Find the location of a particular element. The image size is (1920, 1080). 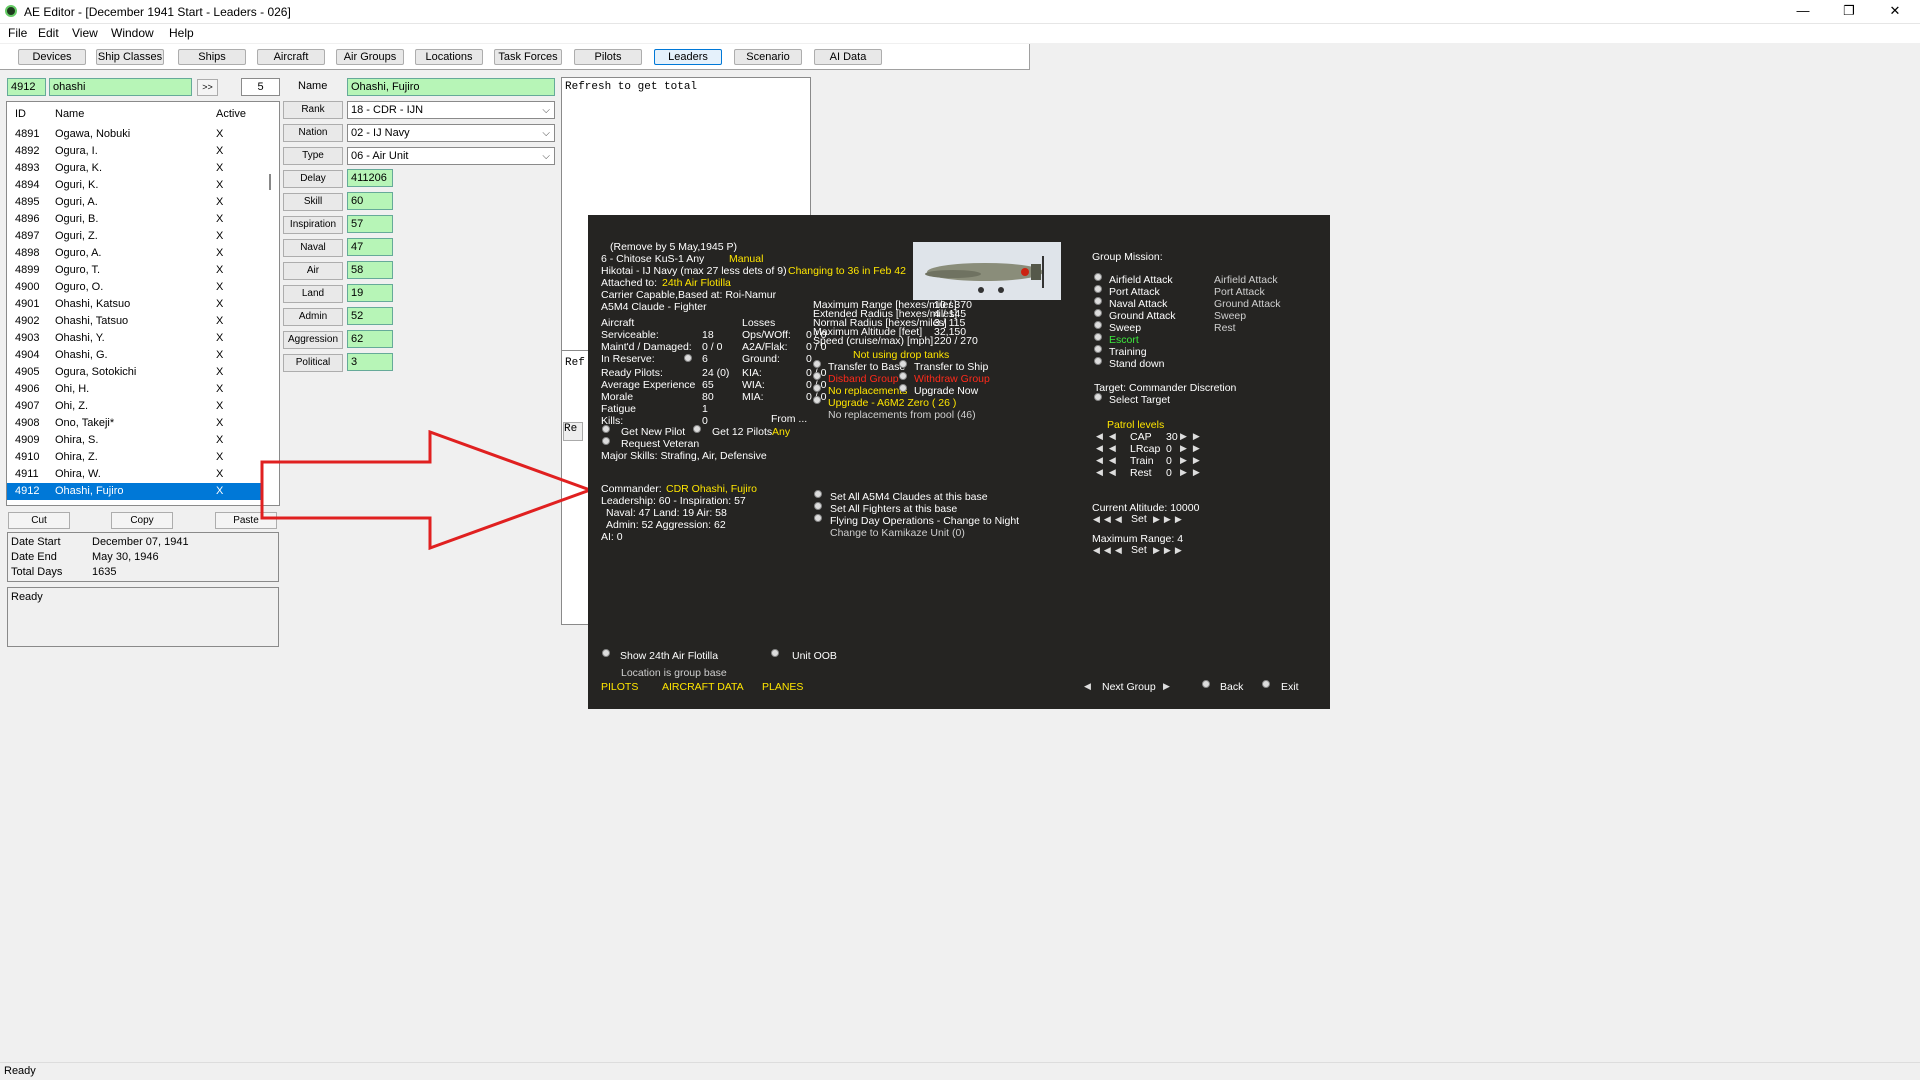

tab-ship-classes: Ship Classes is located at coordinates (130, 57).